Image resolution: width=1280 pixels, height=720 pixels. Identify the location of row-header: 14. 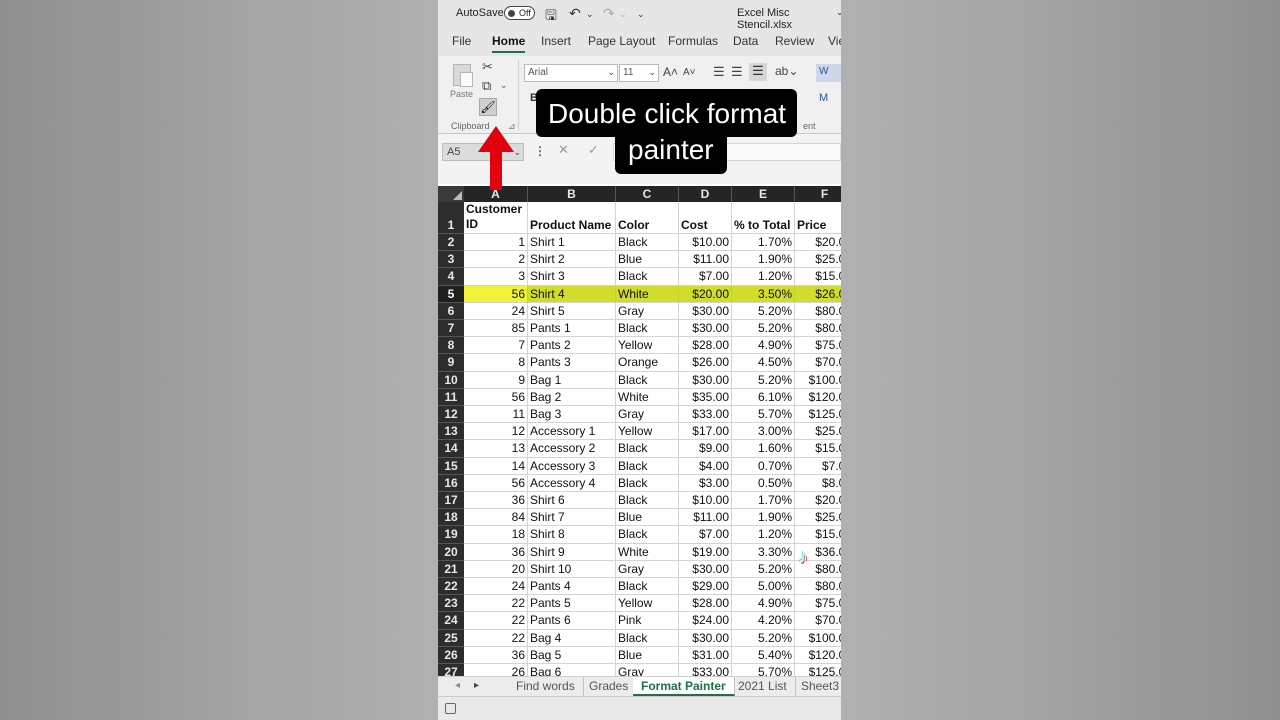
(451, 449).